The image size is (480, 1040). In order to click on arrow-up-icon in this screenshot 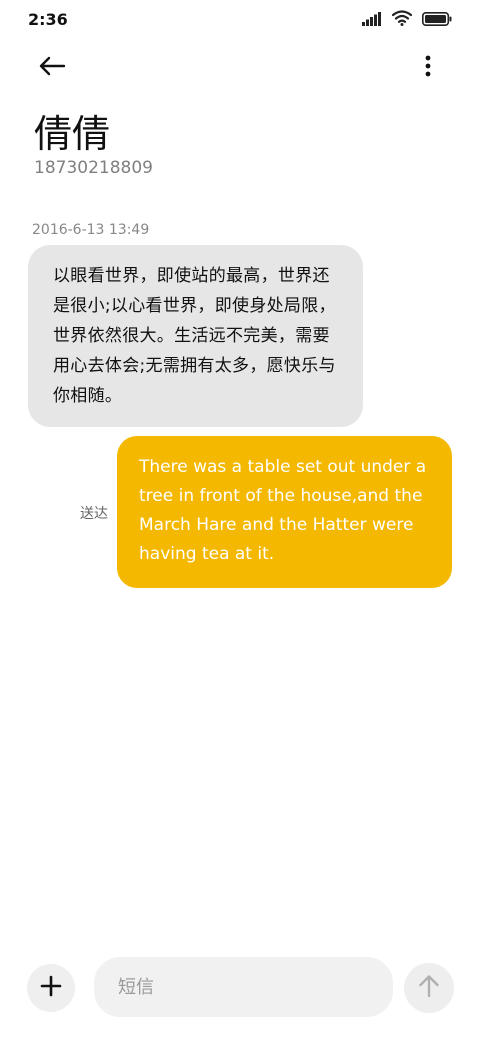, I will do `click(429, 988)`.